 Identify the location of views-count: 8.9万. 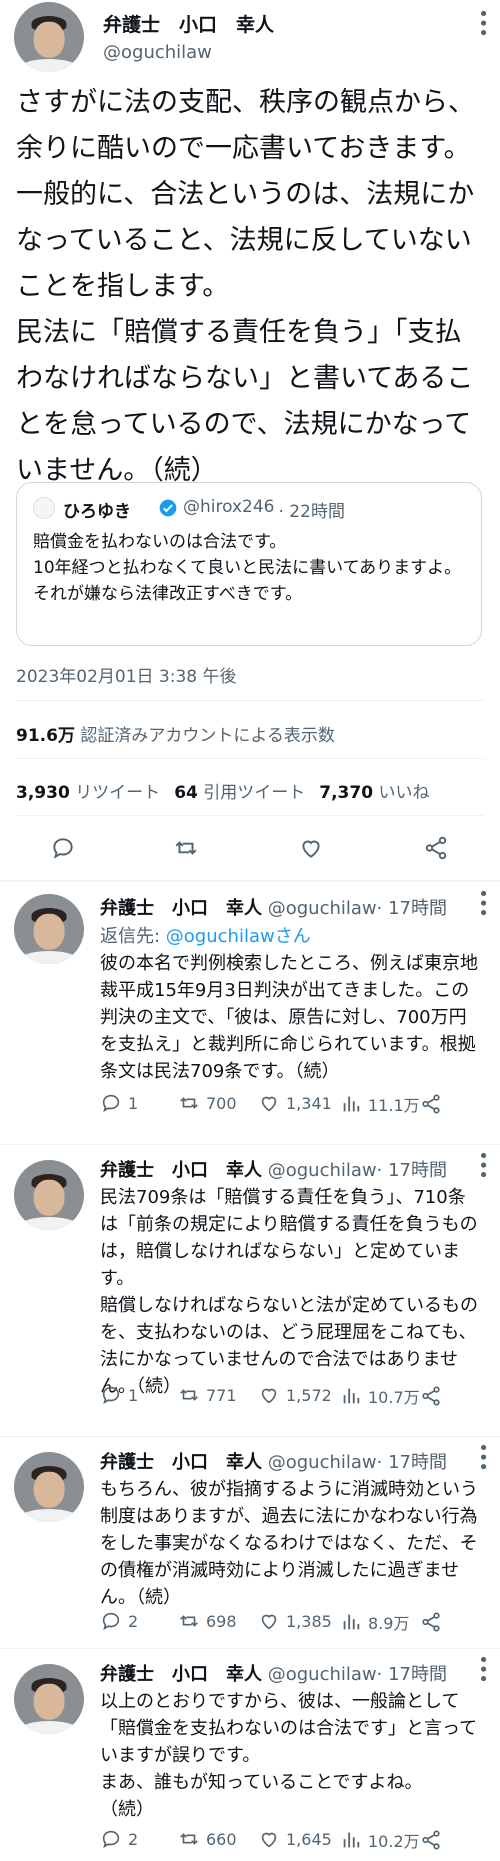
(389, 1623).